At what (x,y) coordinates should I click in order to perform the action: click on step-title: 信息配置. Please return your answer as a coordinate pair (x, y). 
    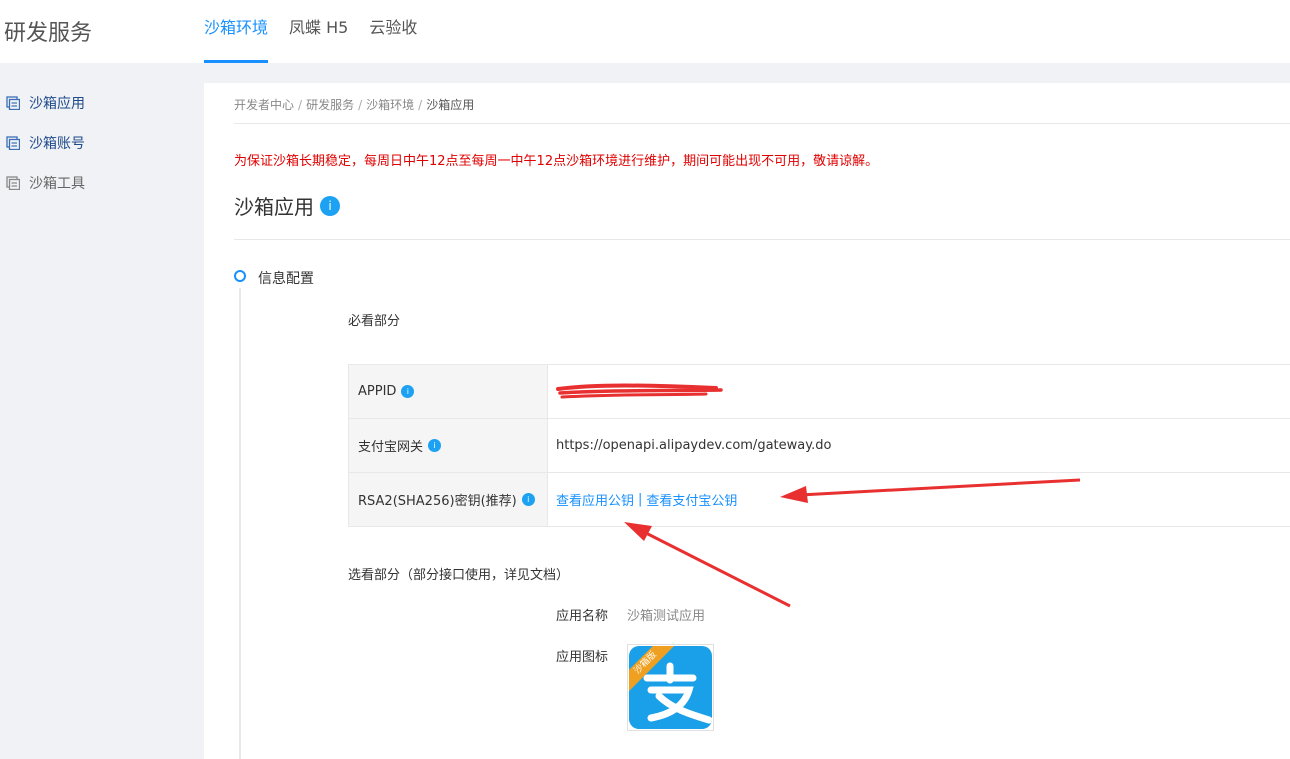
    Looking at the image, I should click on (286, 279).